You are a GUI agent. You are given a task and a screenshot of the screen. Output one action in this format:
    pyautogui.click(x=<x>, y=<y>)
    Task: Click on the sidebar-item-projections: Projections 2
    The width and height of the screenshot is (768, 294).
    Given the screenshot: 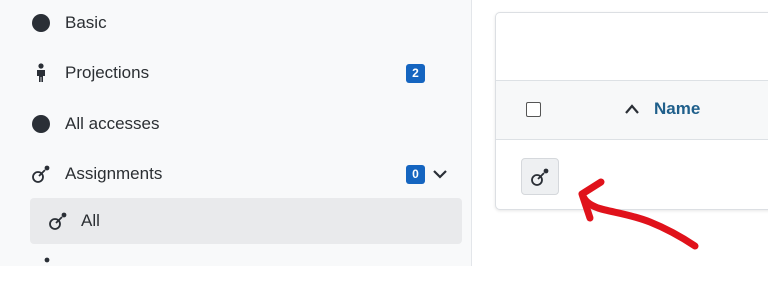 What is the action you would take?
    pyautogui.click(x=235, y=73)
    